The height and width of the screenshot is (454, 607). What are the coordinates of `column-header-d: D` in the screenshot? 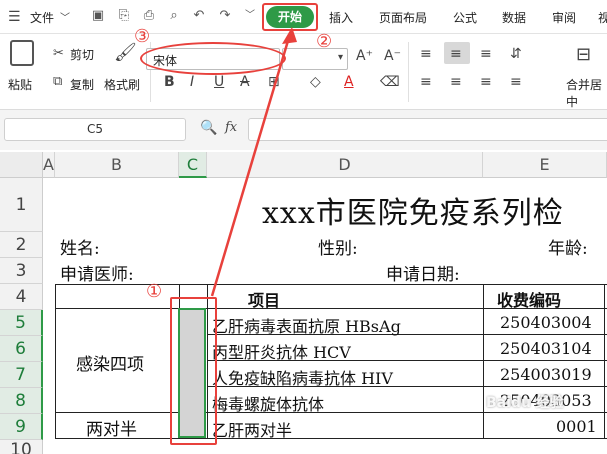 It's located at (345, 165).